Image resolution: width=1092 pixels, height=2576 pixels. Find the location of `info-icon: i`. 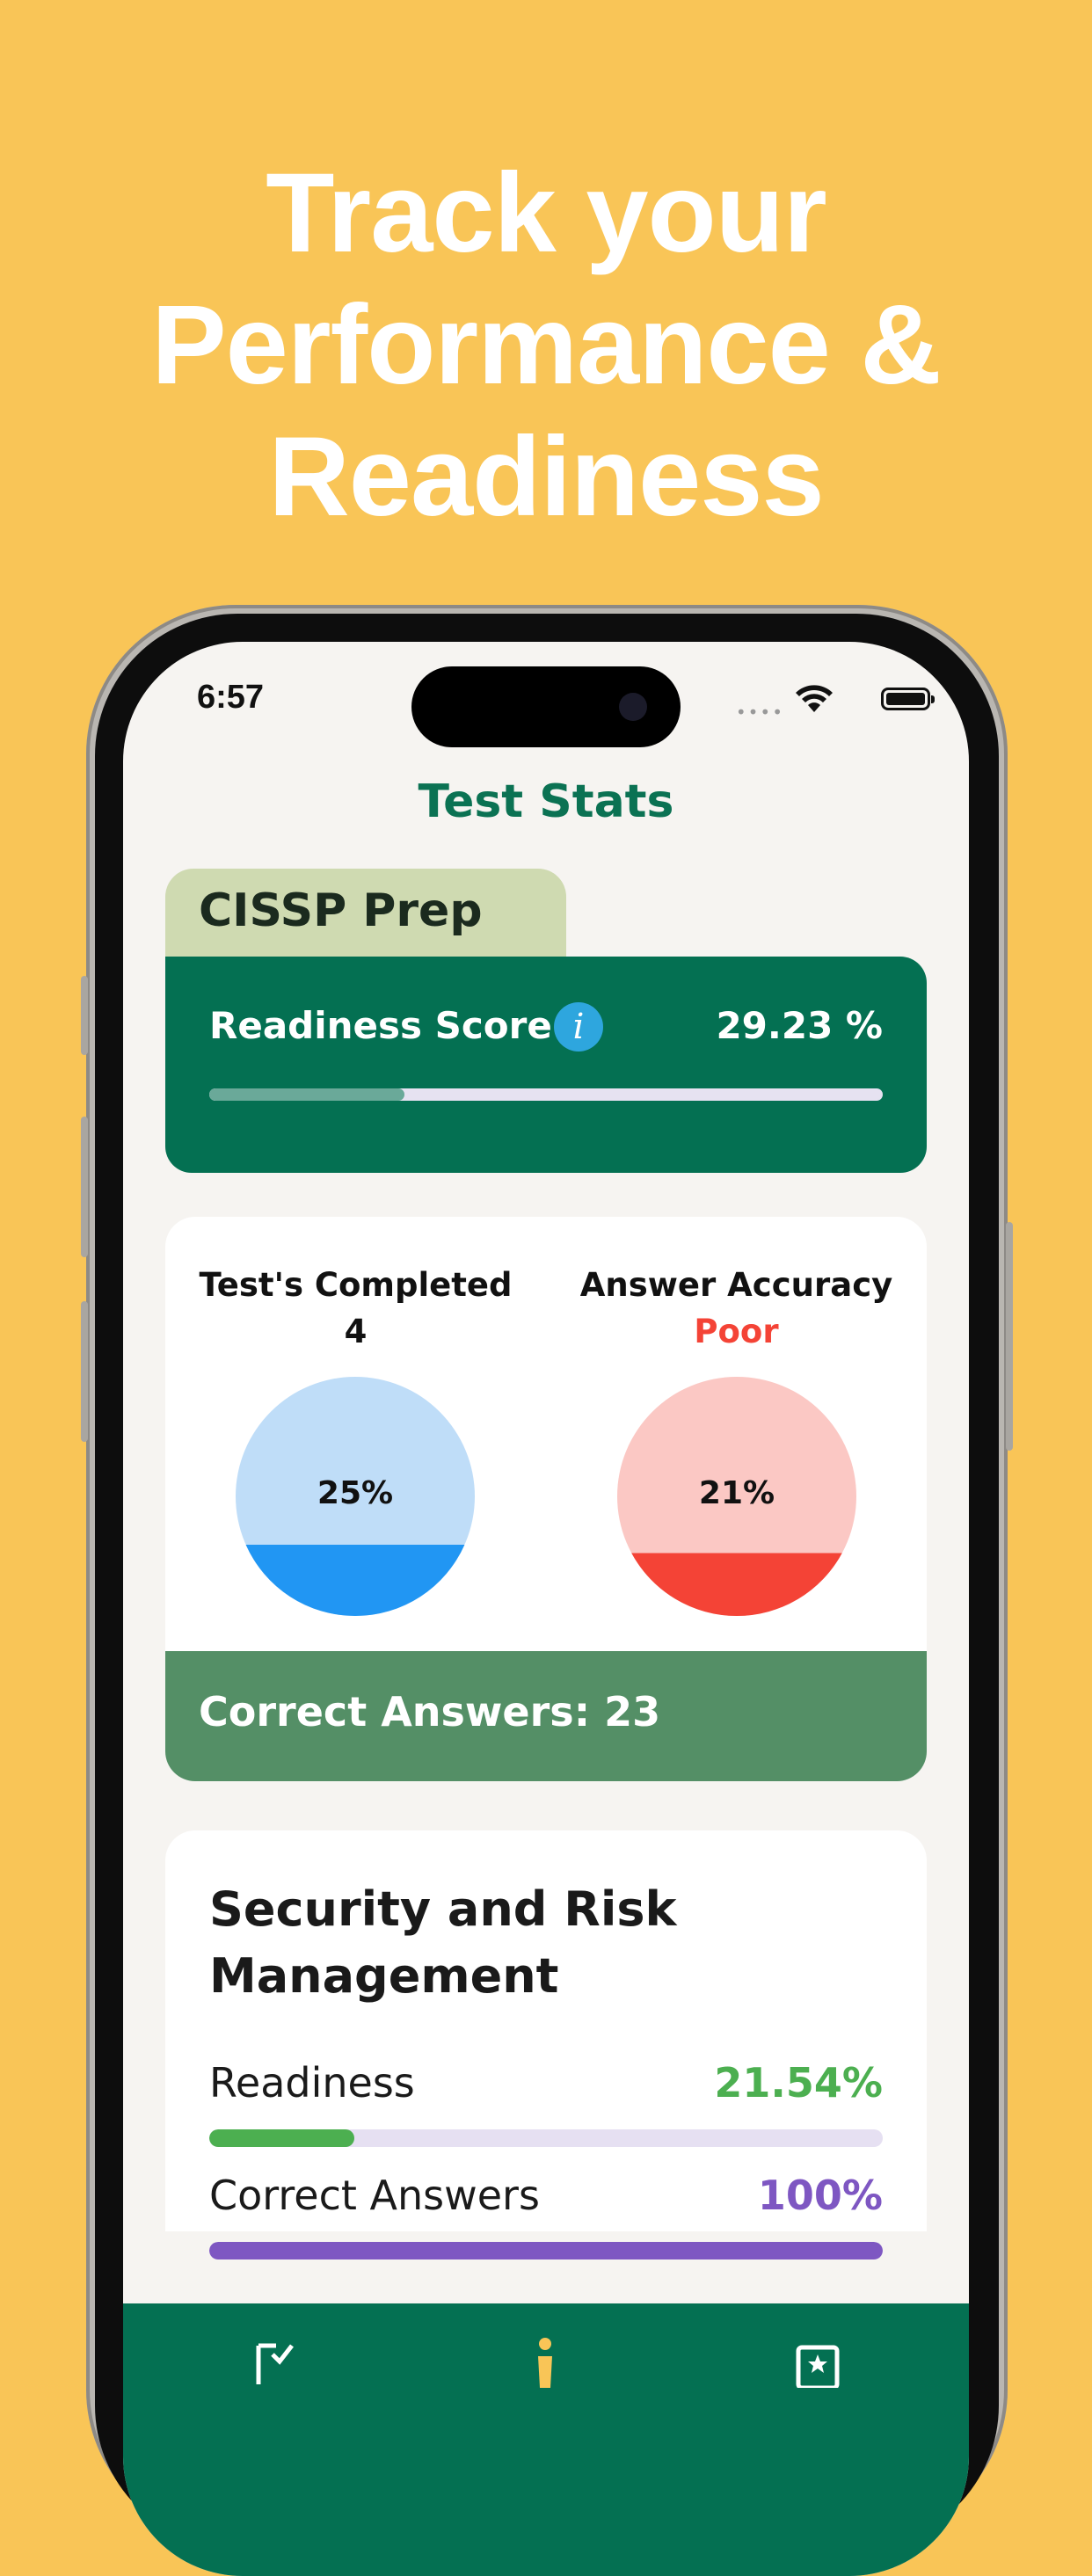

info-icon: i is located at coordinates (578, 1027).